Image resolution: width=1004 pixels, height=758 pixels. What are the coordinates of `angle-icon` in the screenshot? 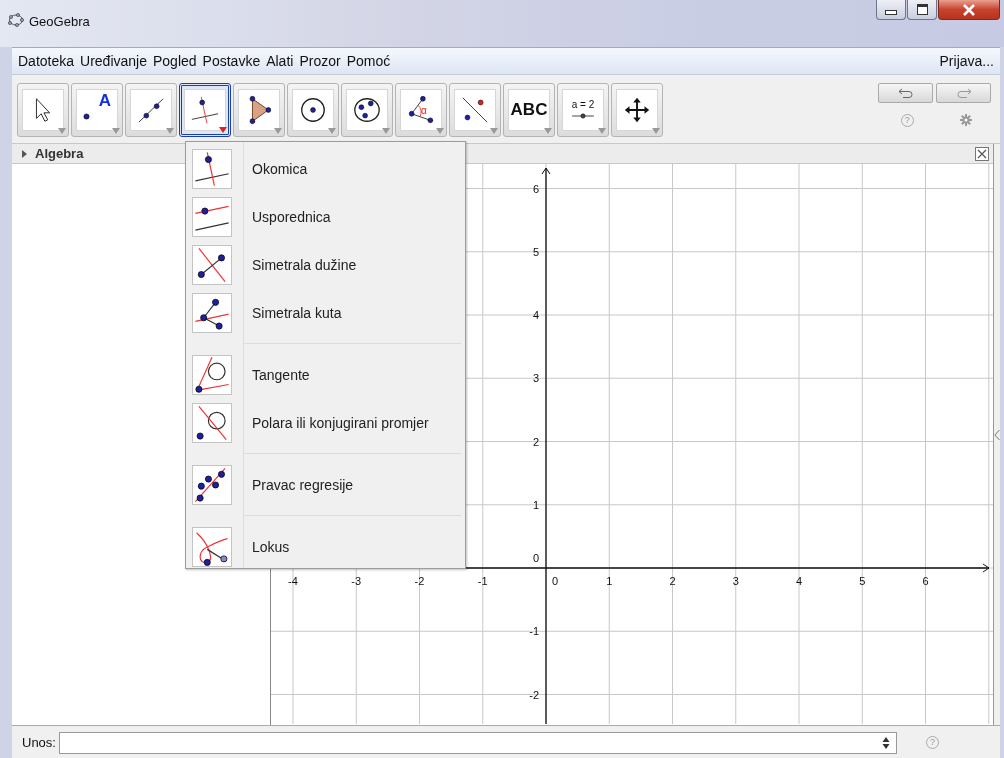 It's located at (421, 110).